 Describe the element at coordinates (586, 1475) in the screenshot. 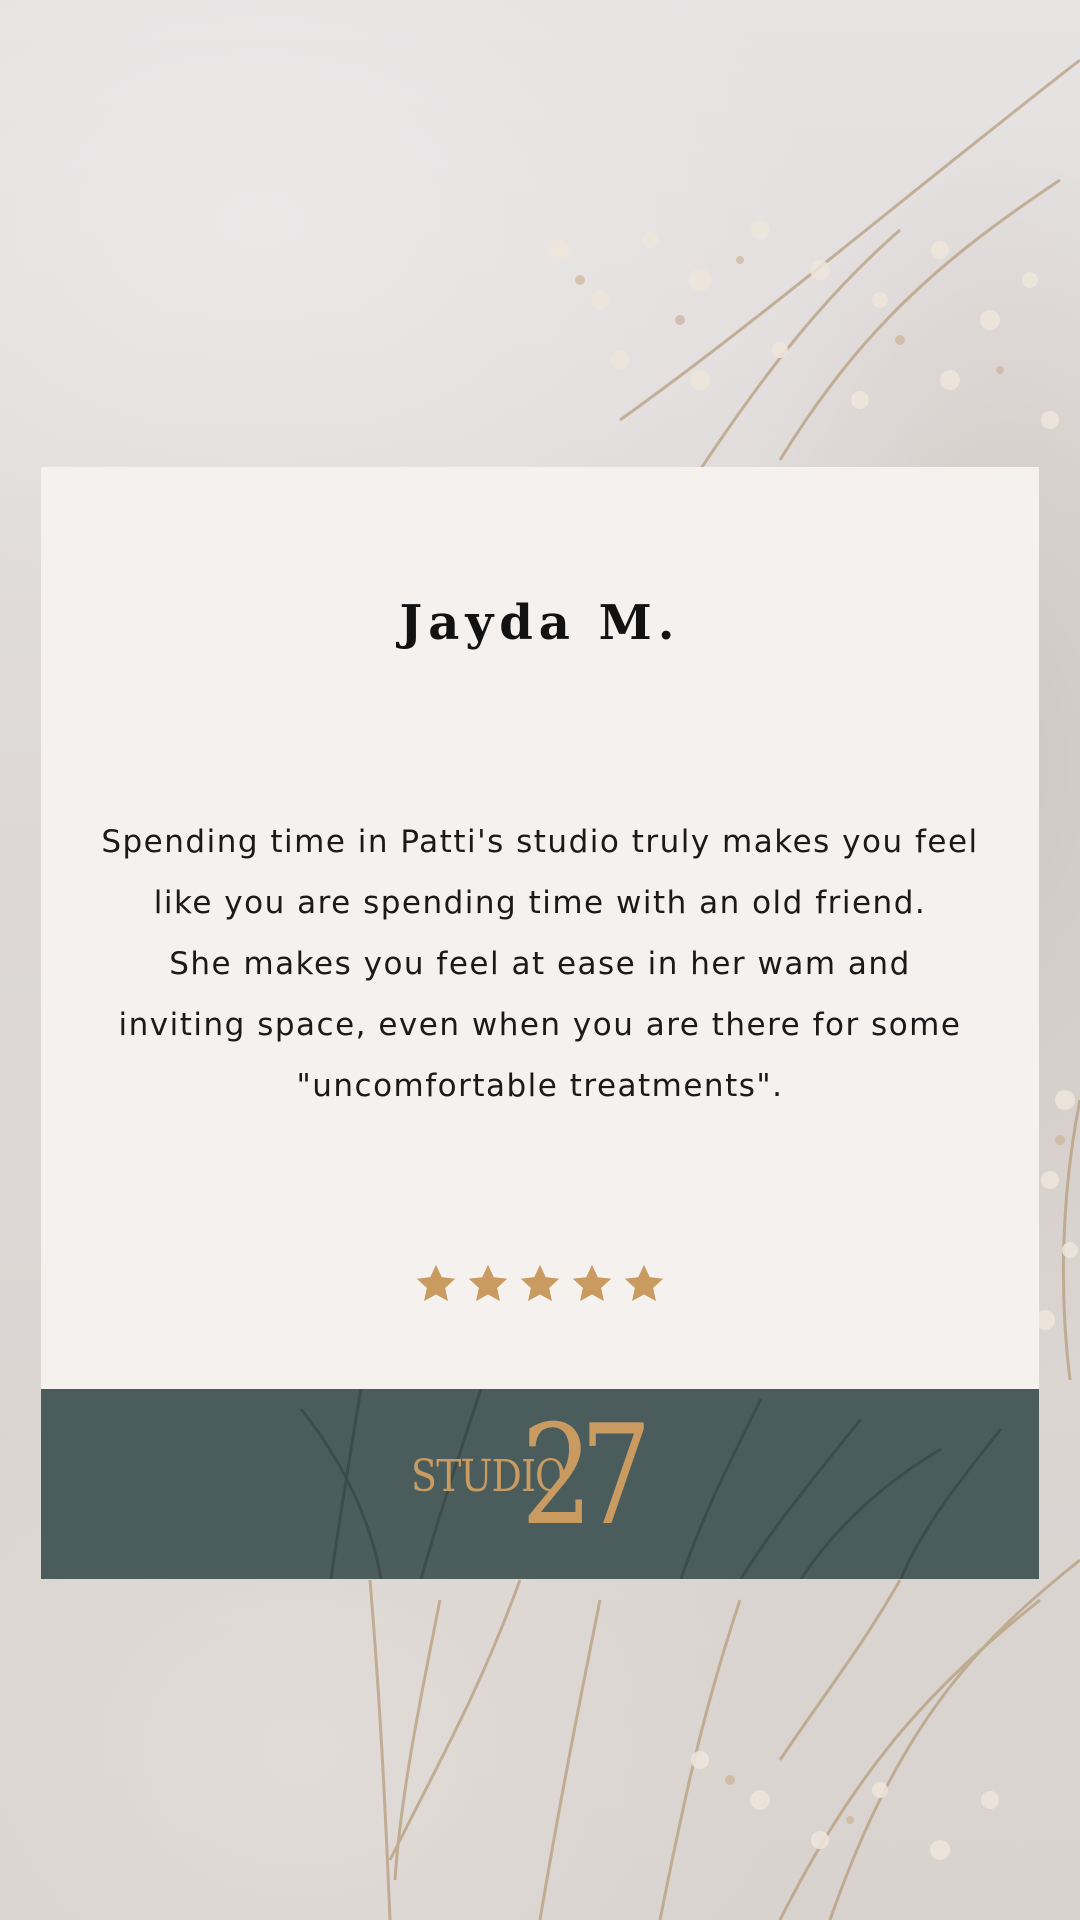

I see `logo-number: 27` at that location.